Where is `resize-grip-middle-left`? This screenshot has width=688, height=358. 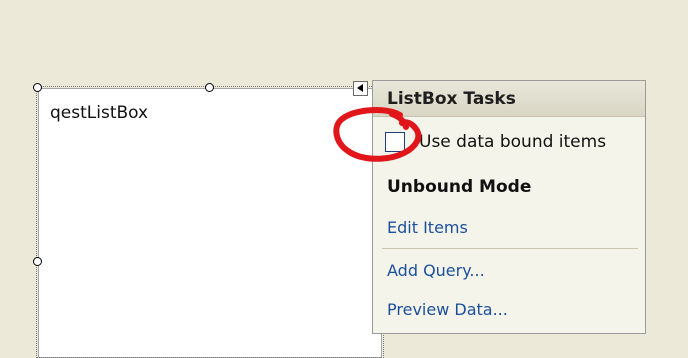 resize-grip-middle-left is located at coordinates (37, 261).